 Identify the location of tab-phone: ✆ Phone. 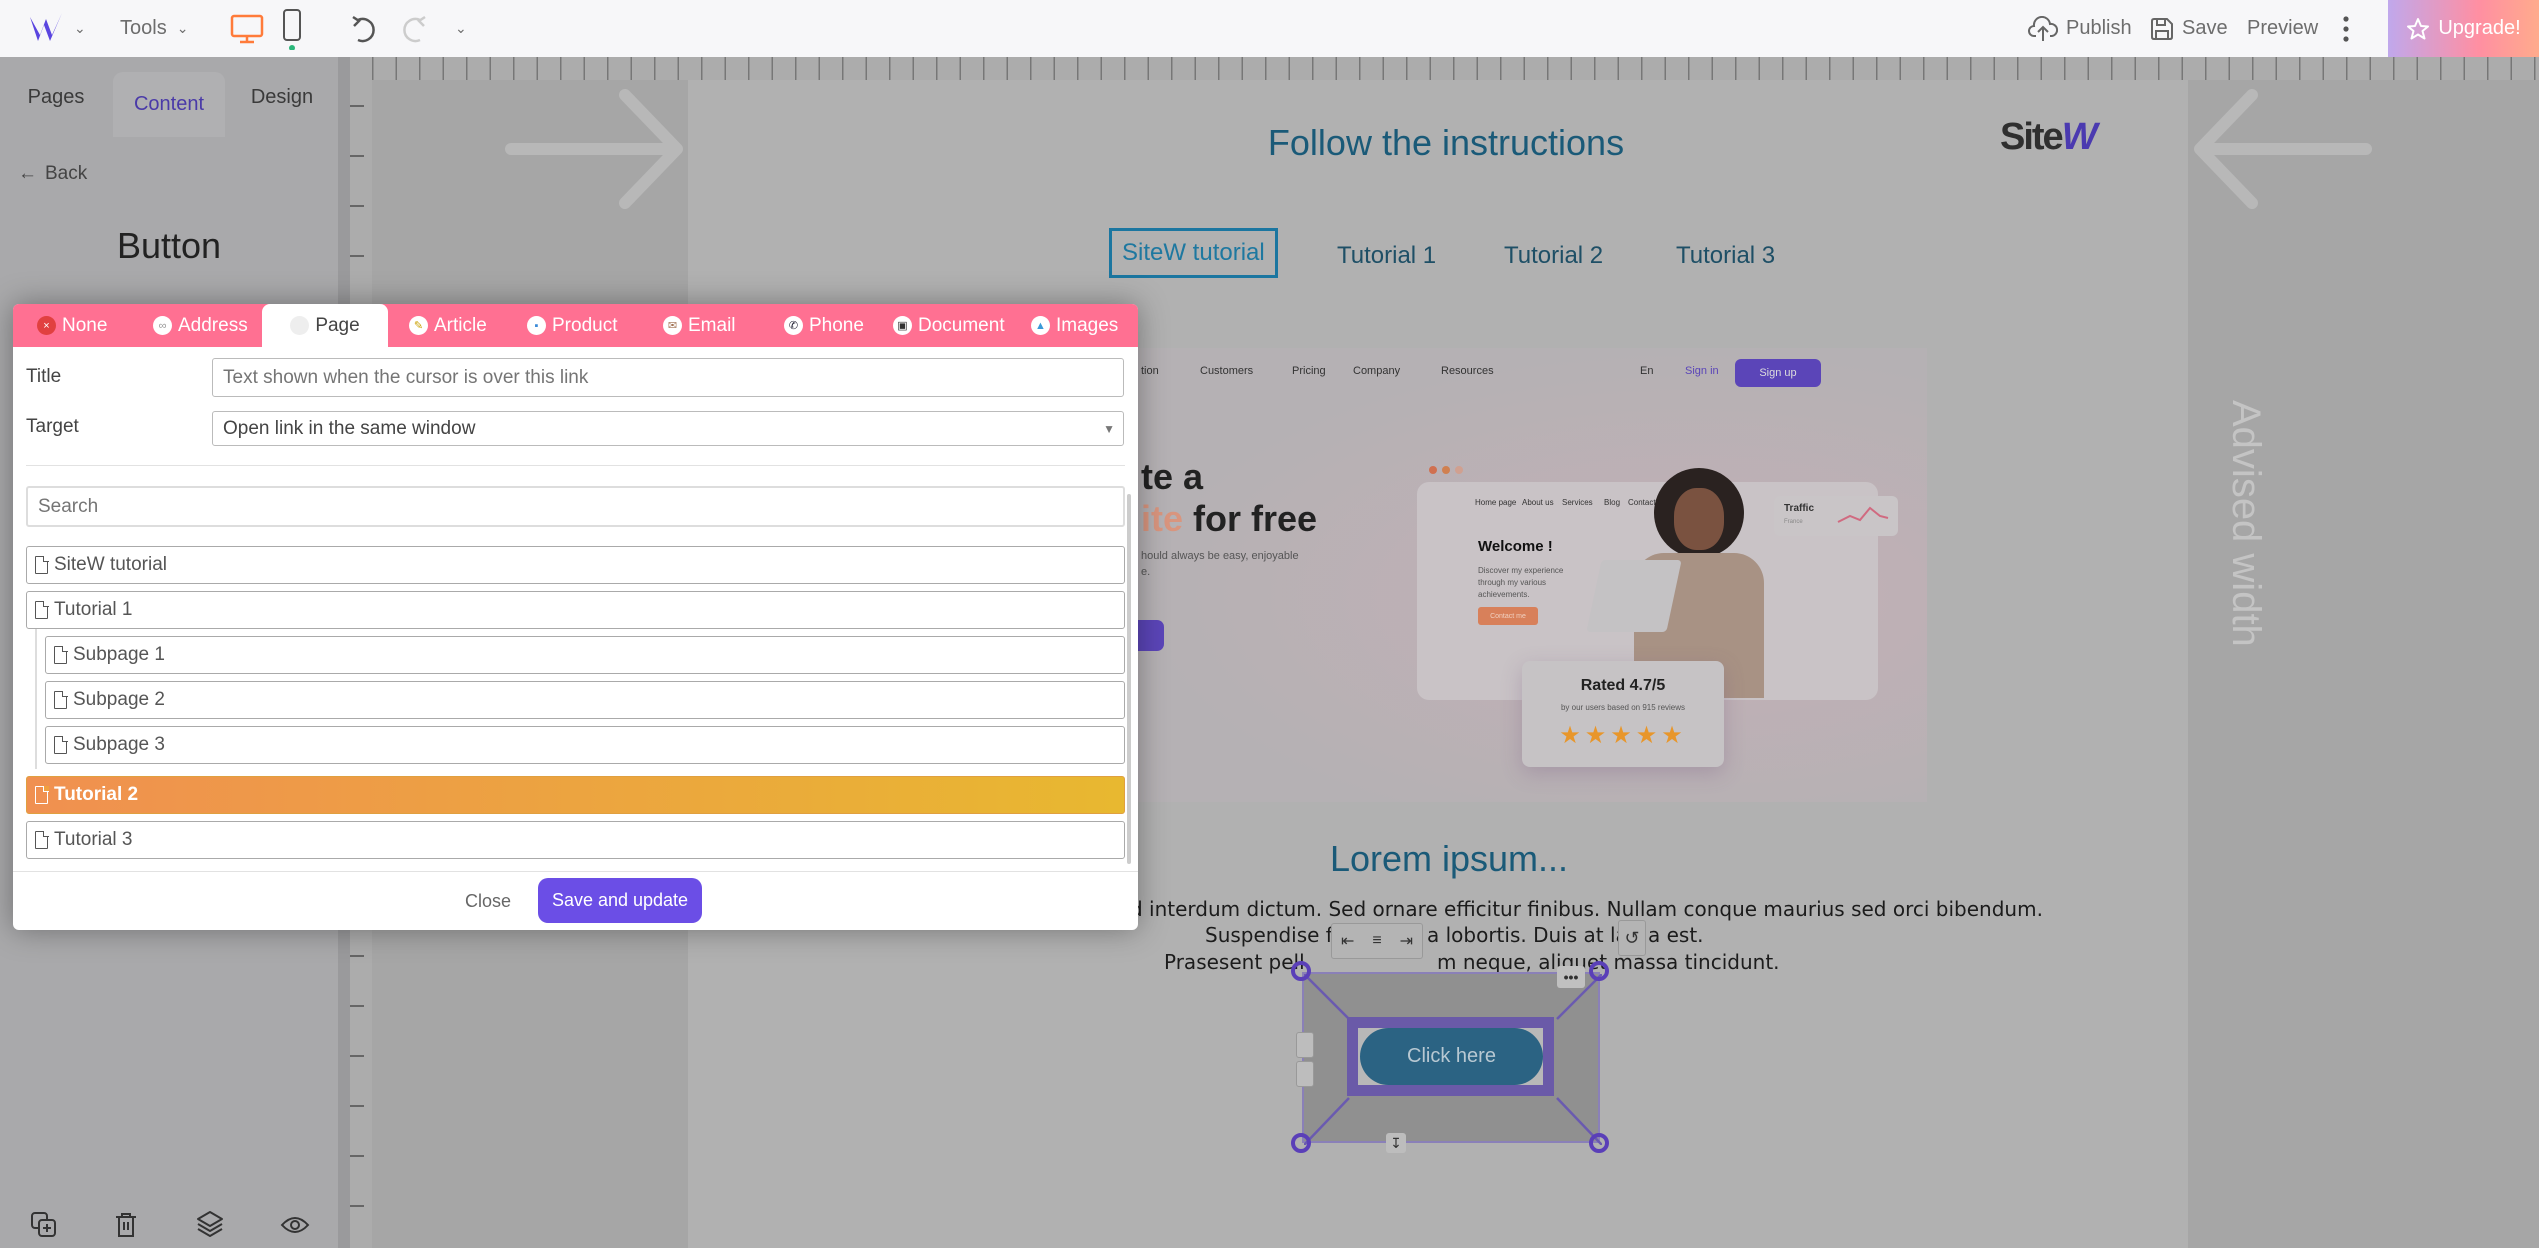
(824, 325).